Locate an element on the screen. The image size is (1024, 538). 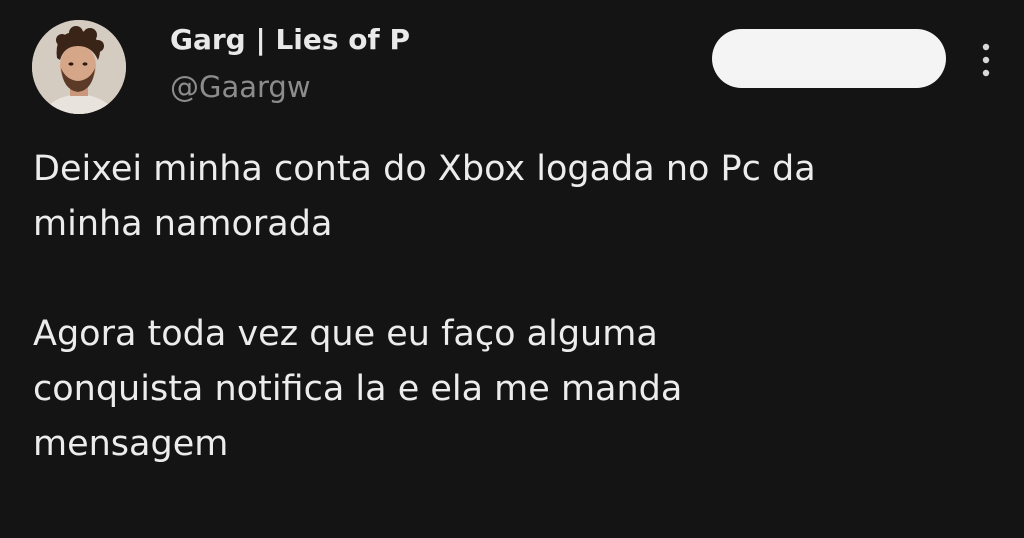
avatar-image is located at coordinates (79, 67).